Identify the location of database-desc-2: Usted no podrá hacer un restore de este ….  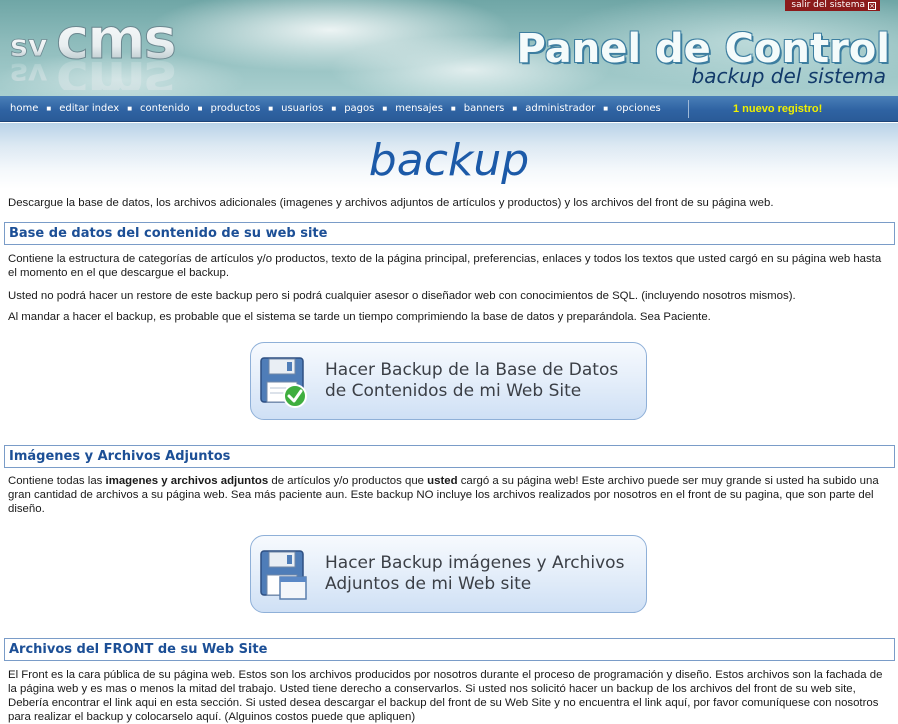
(402, 296).